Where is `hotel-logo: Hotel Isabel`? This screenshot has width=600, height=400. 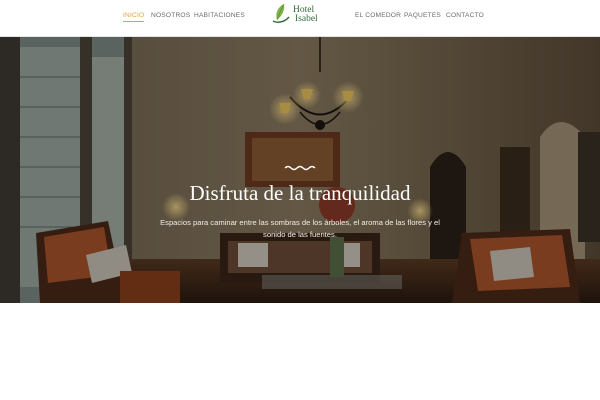
hotel-logo: Hotel Isabel is located at coordinates (296, 14).